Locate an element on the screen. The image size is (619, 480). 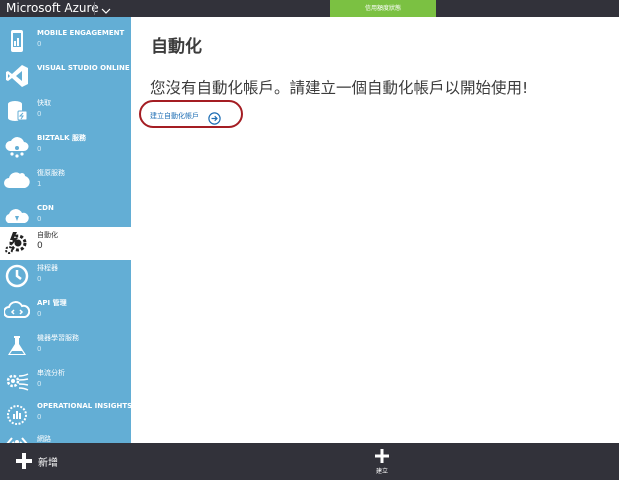
sidebar-item-label: 網路 is located at coordinates (44, 439).